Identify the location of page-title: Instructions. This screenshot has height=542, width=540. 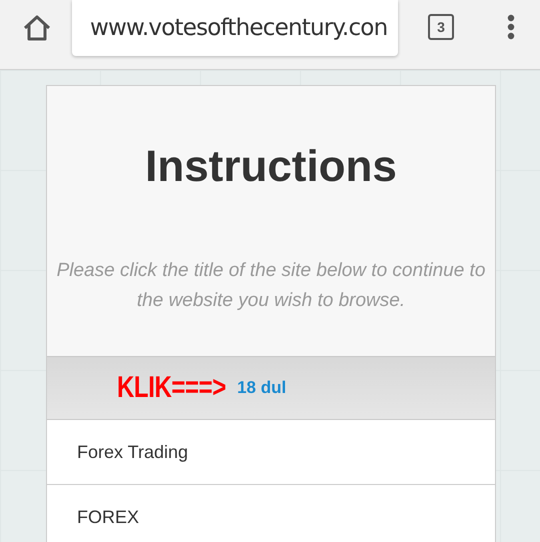
(271, 167).